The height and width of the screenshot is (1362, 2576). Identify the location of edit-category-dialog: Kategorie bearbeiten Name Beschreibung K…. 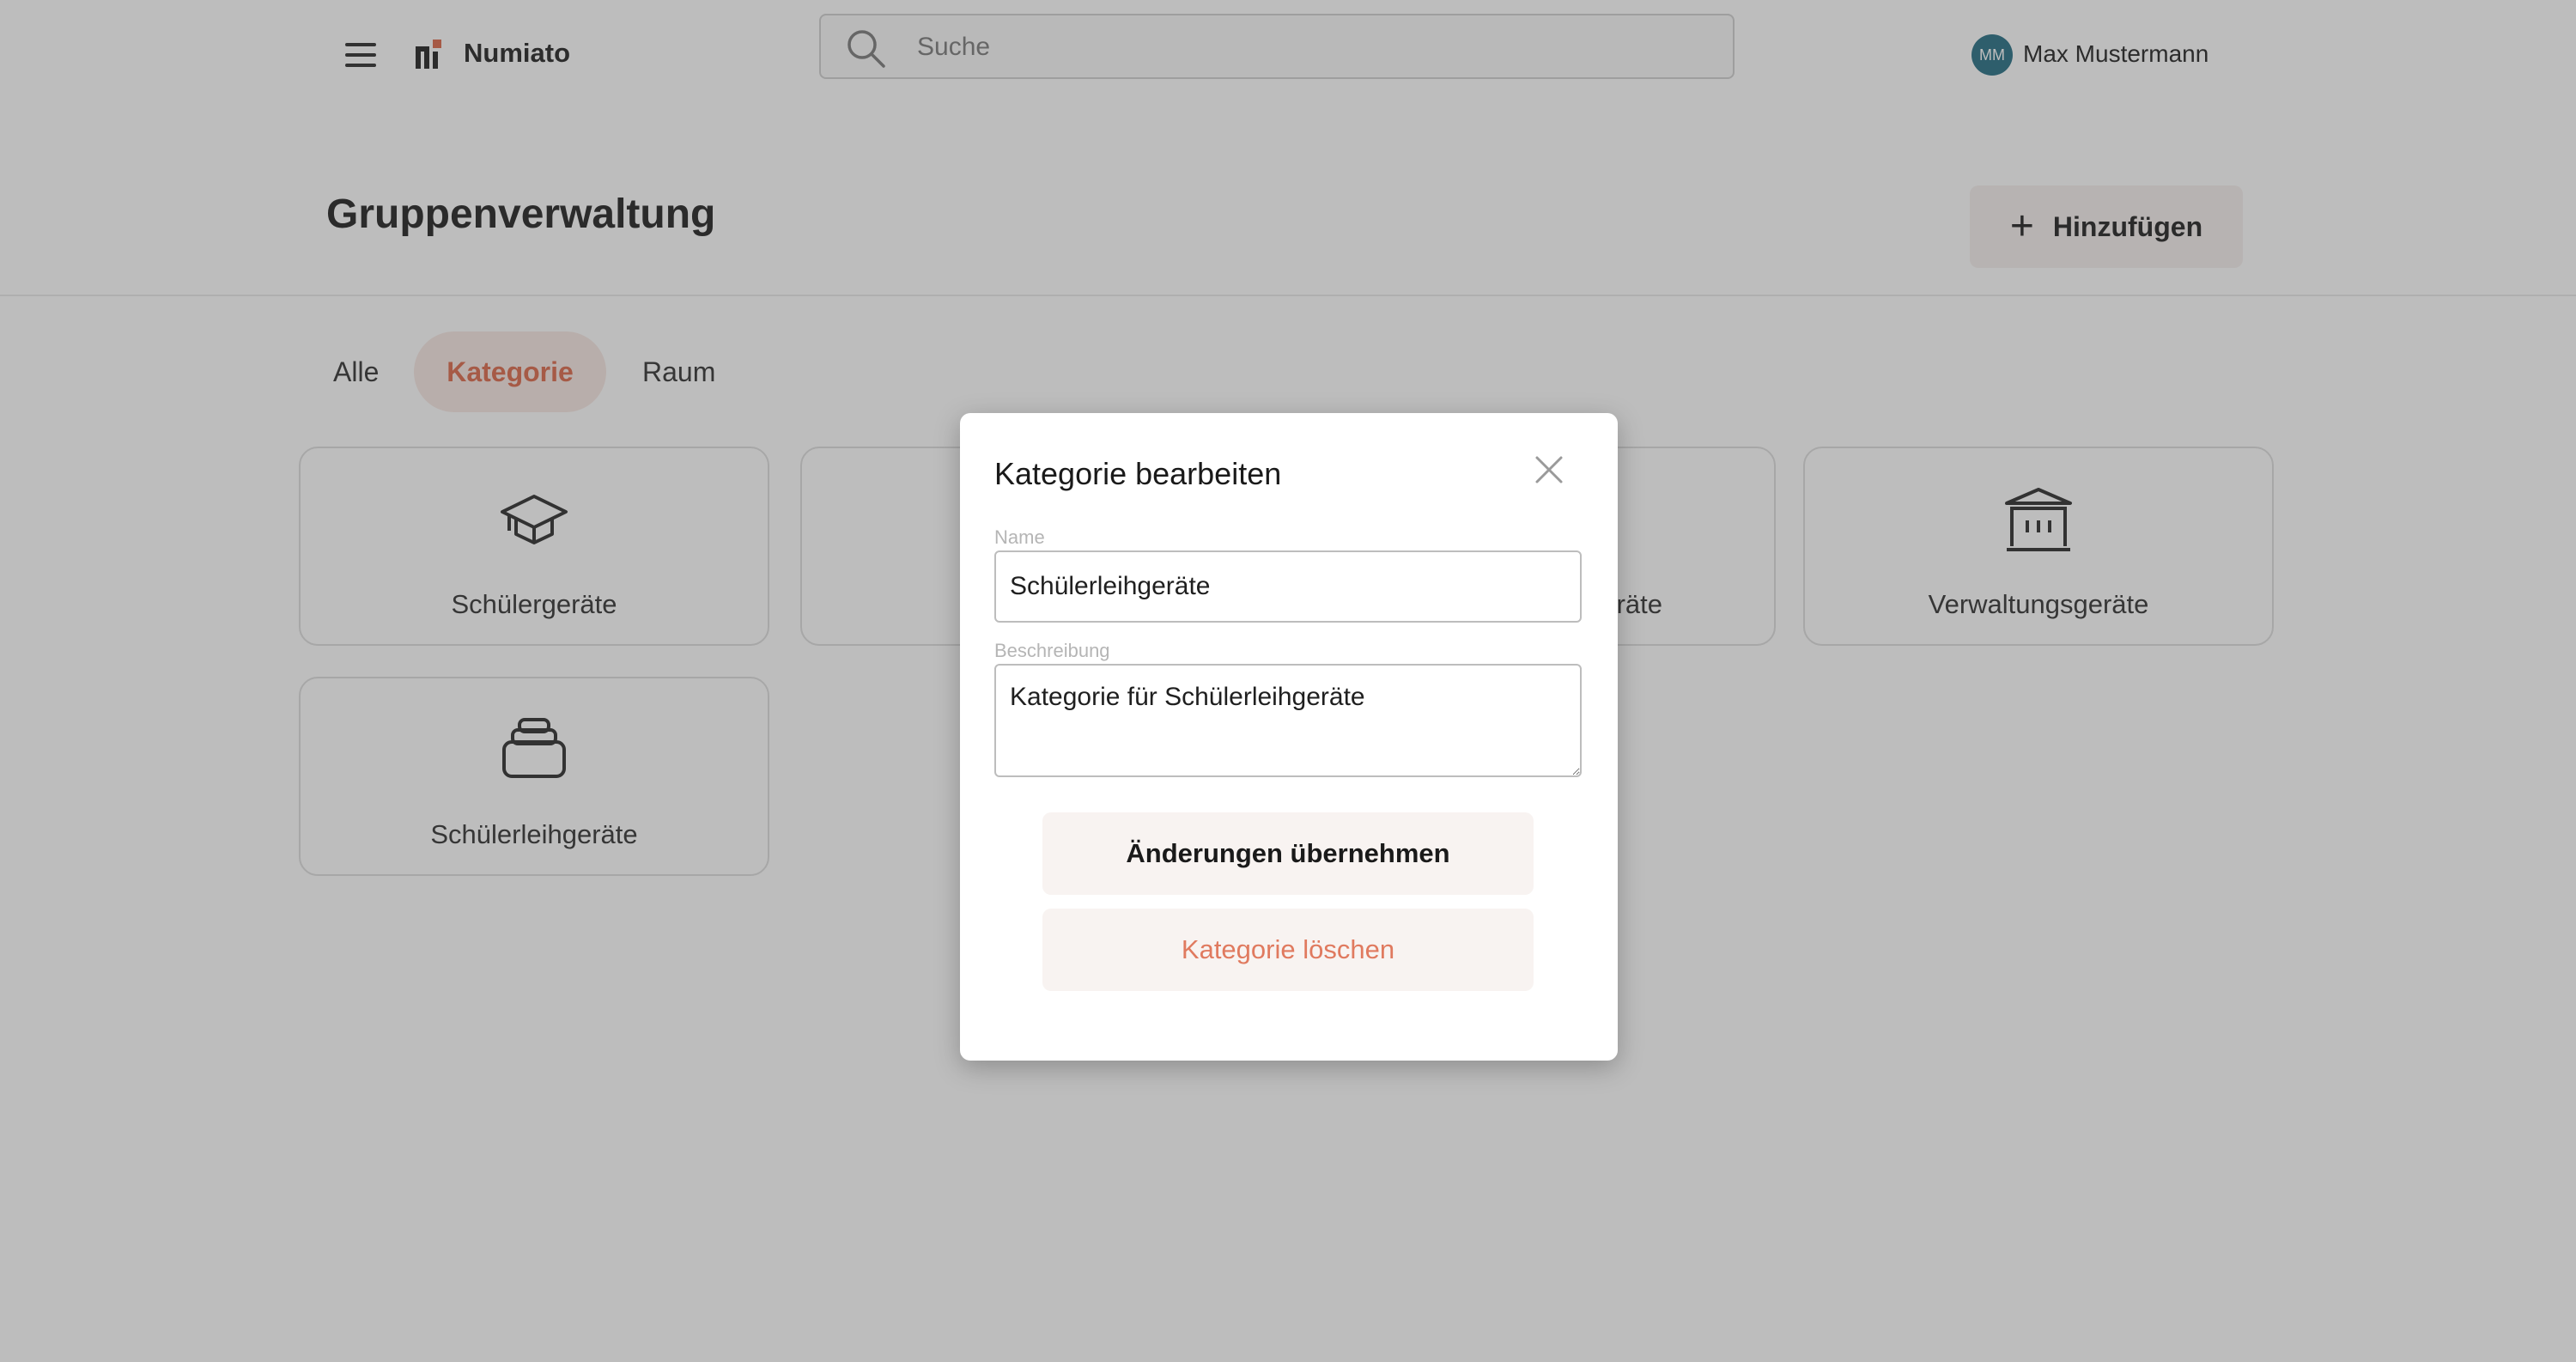
(1289, 737).